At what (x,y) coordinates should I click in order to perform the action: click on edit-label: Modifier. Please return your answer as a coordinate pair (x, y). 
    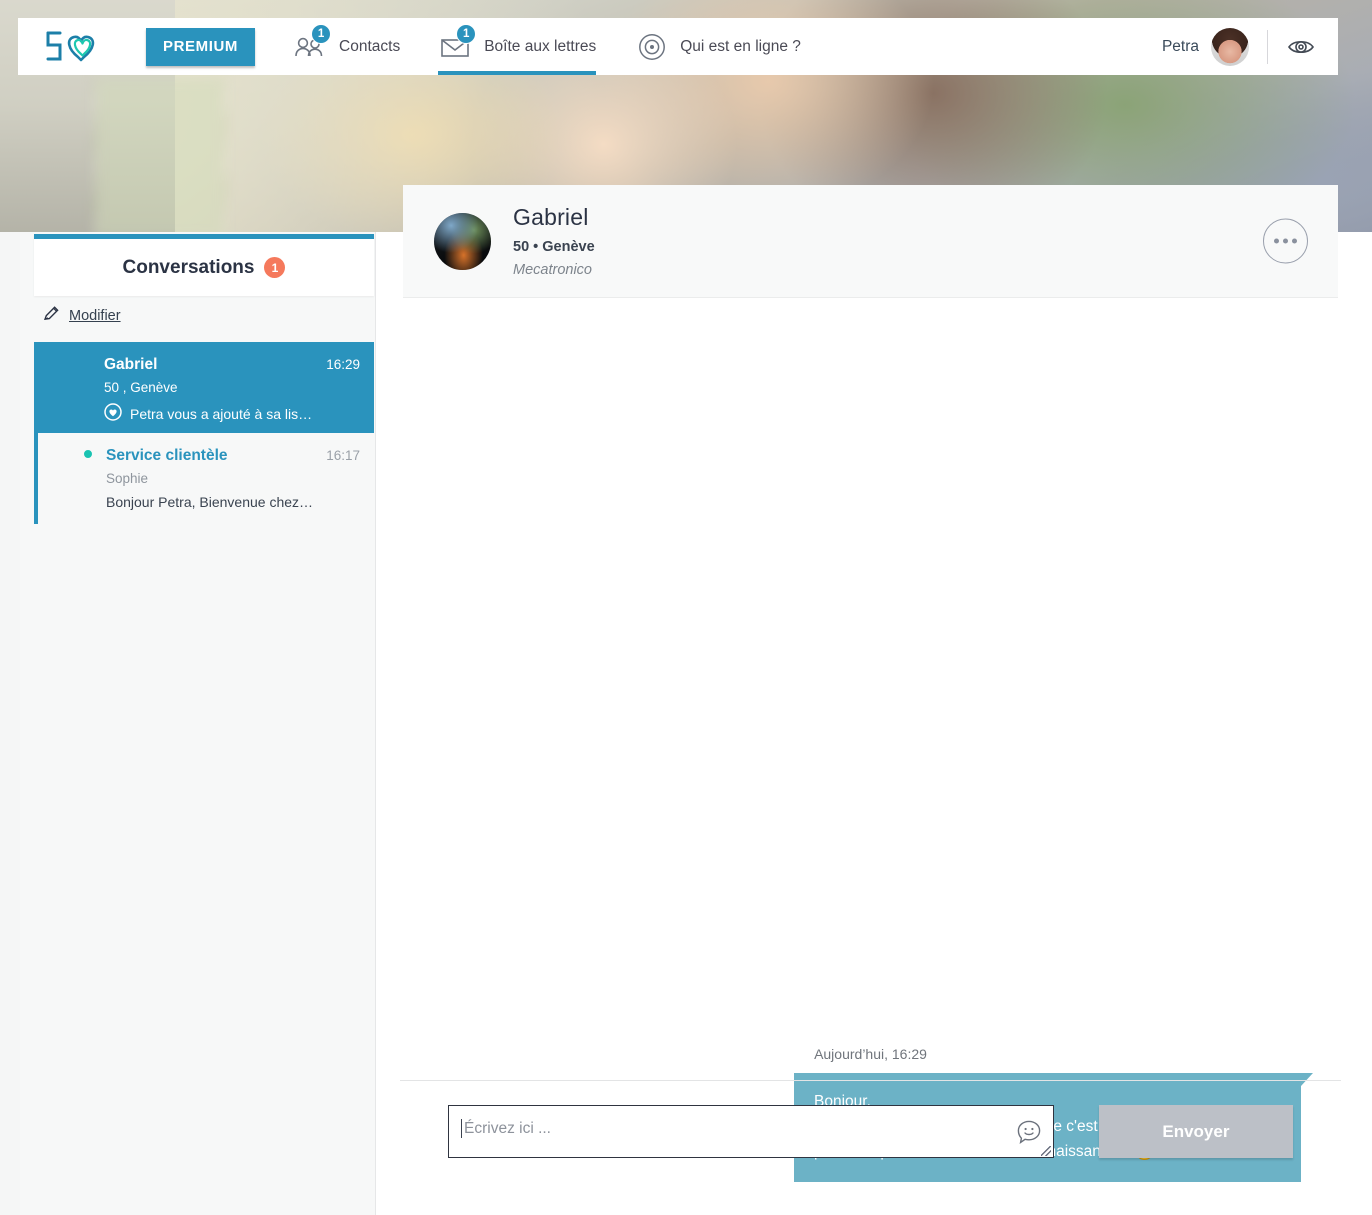
    Looking at the image, I should click on (95, 316).